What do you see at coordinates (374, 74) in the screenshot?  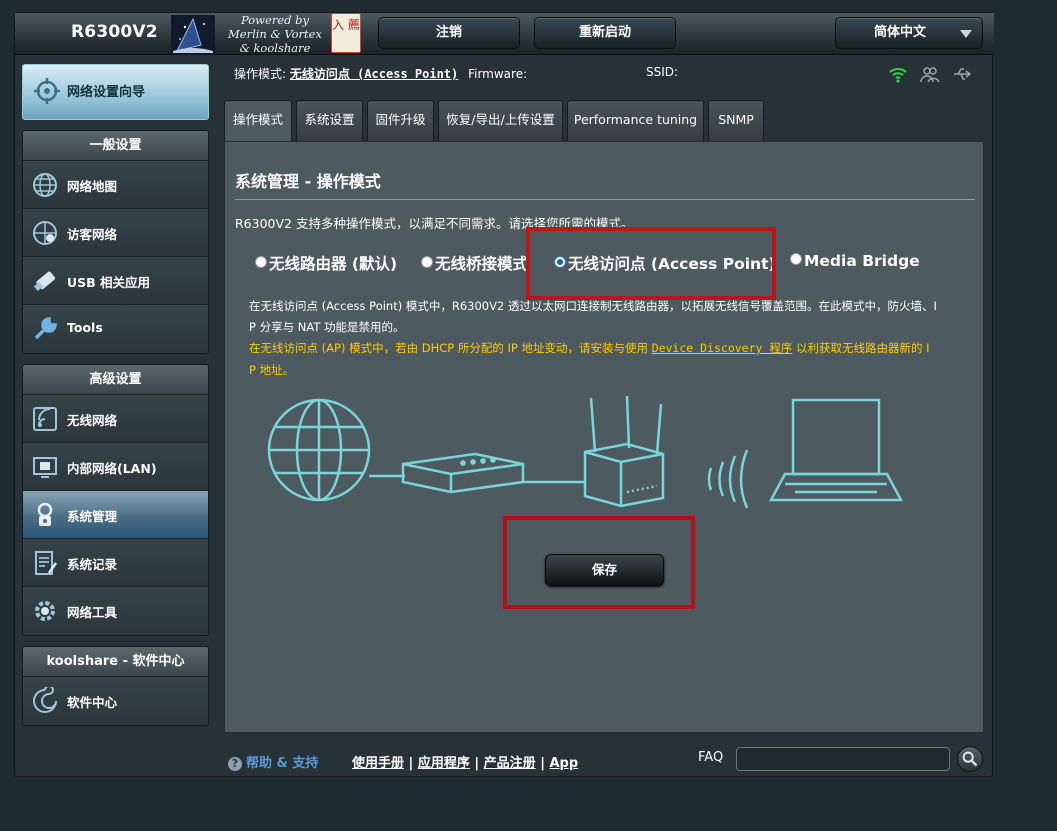 I see `op-mode-link: 无线访问点 (Access Point)` at bounding box center [374, 74].